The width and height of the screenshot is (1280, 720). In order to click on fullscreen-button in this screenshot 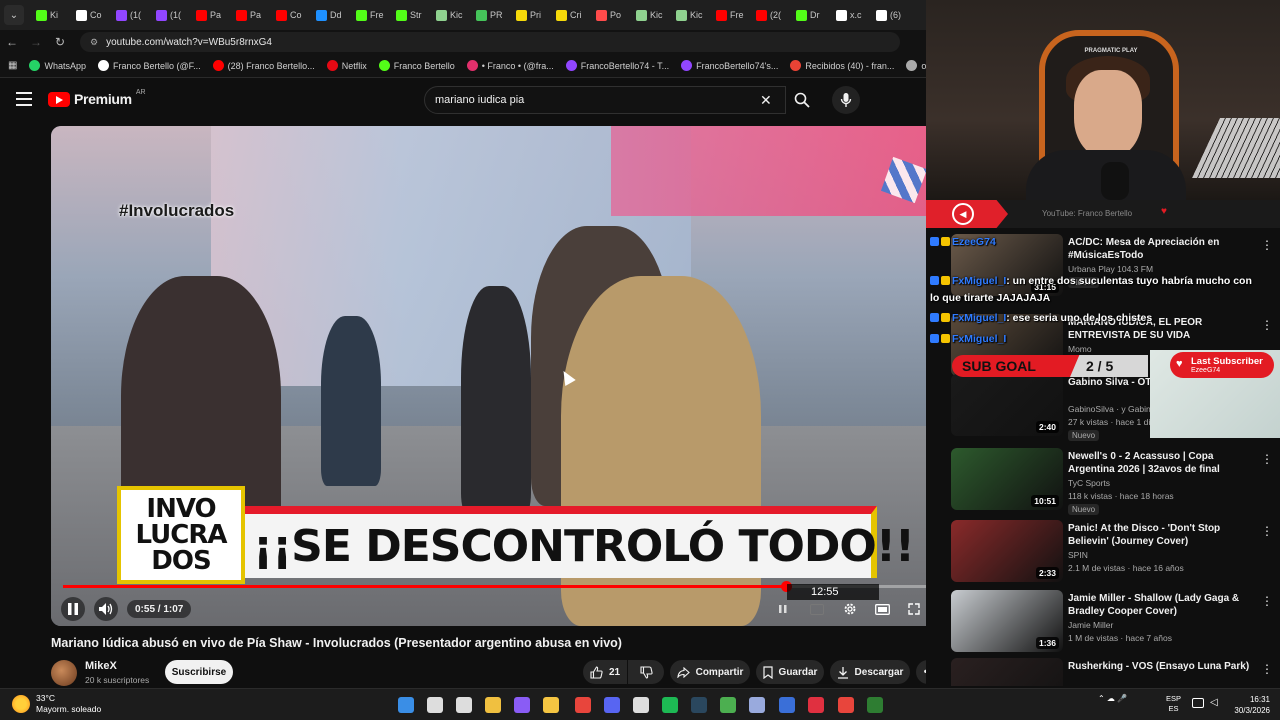, I will do `click(914, 609)`.